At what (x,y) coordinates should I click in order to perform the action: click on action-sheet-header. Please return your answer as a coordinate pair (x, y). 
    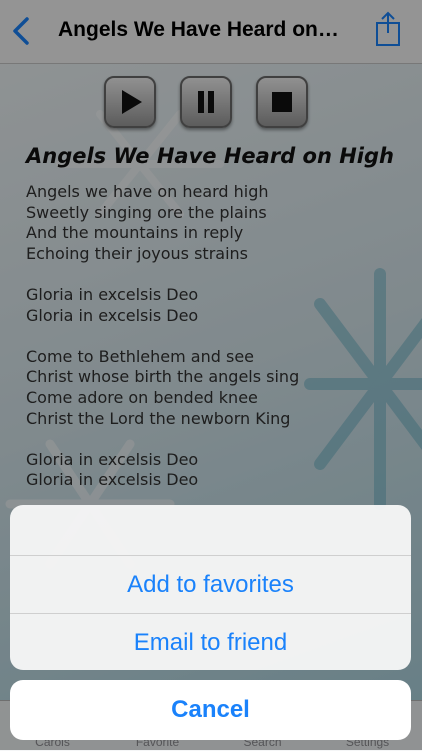
    Looking at the image, I should click on (210, 530).